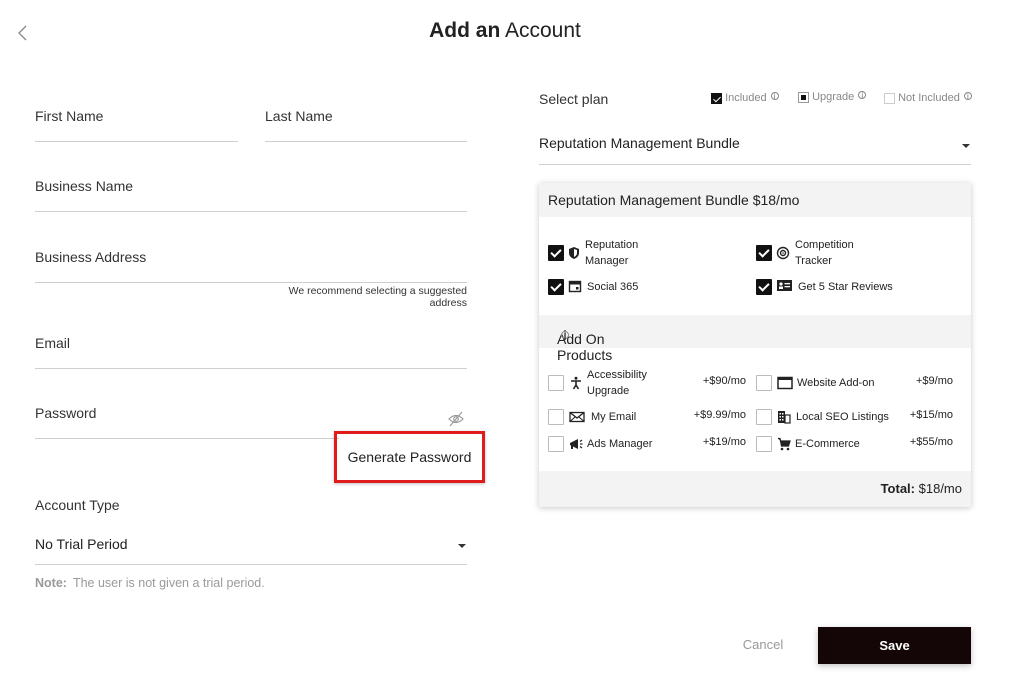  I want to click on addon-label-ads-manager: Ads Manager, so click(620, 444).